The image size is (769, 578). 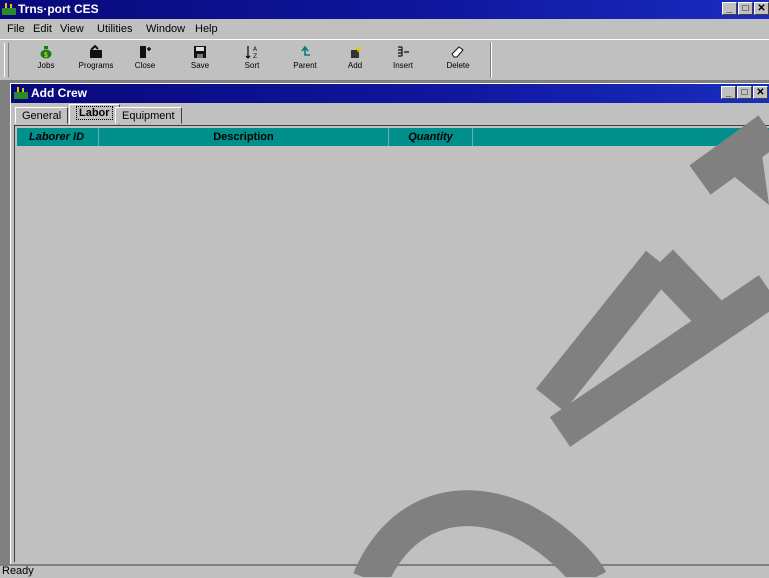 What do you see at coordinates (200, 52) in the screenshot?
I see `floppy-disk-icon` at bounding box center [200, 52].